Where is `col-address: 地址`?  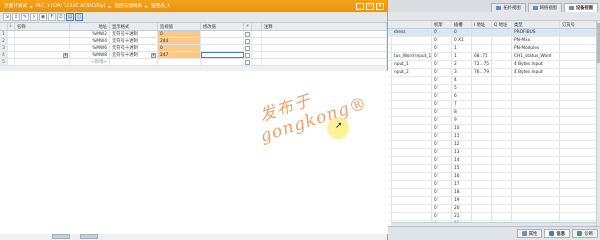
col-address: 地址 is located at coordinates (90, 26).